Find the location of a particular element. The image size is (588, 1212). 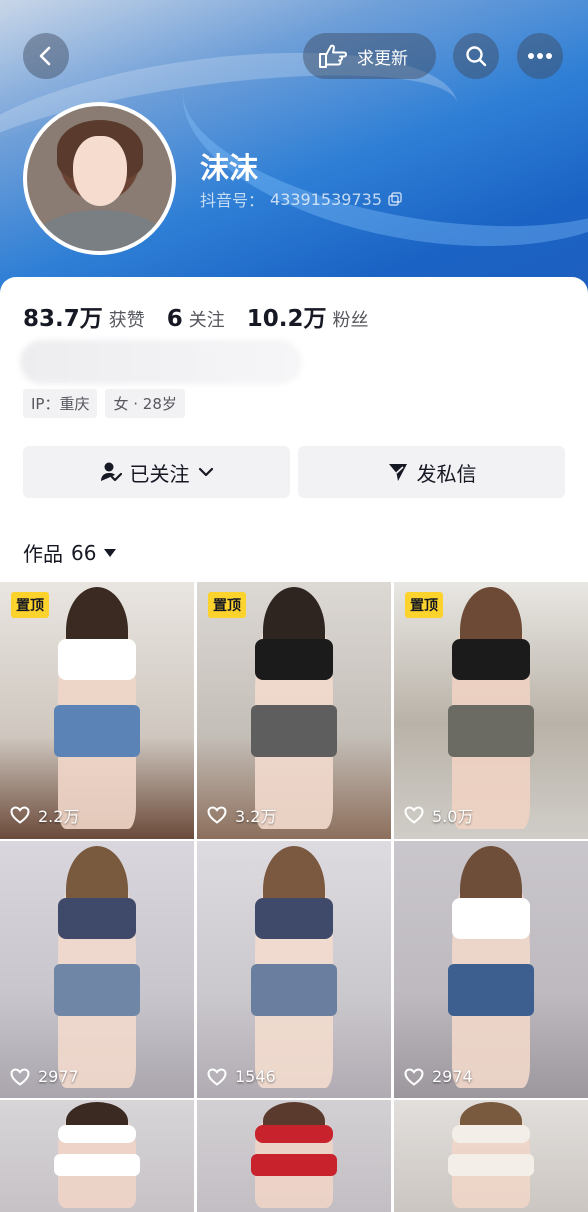

douyin-id-label: 抖音号： is located at coordinates (232, 200).